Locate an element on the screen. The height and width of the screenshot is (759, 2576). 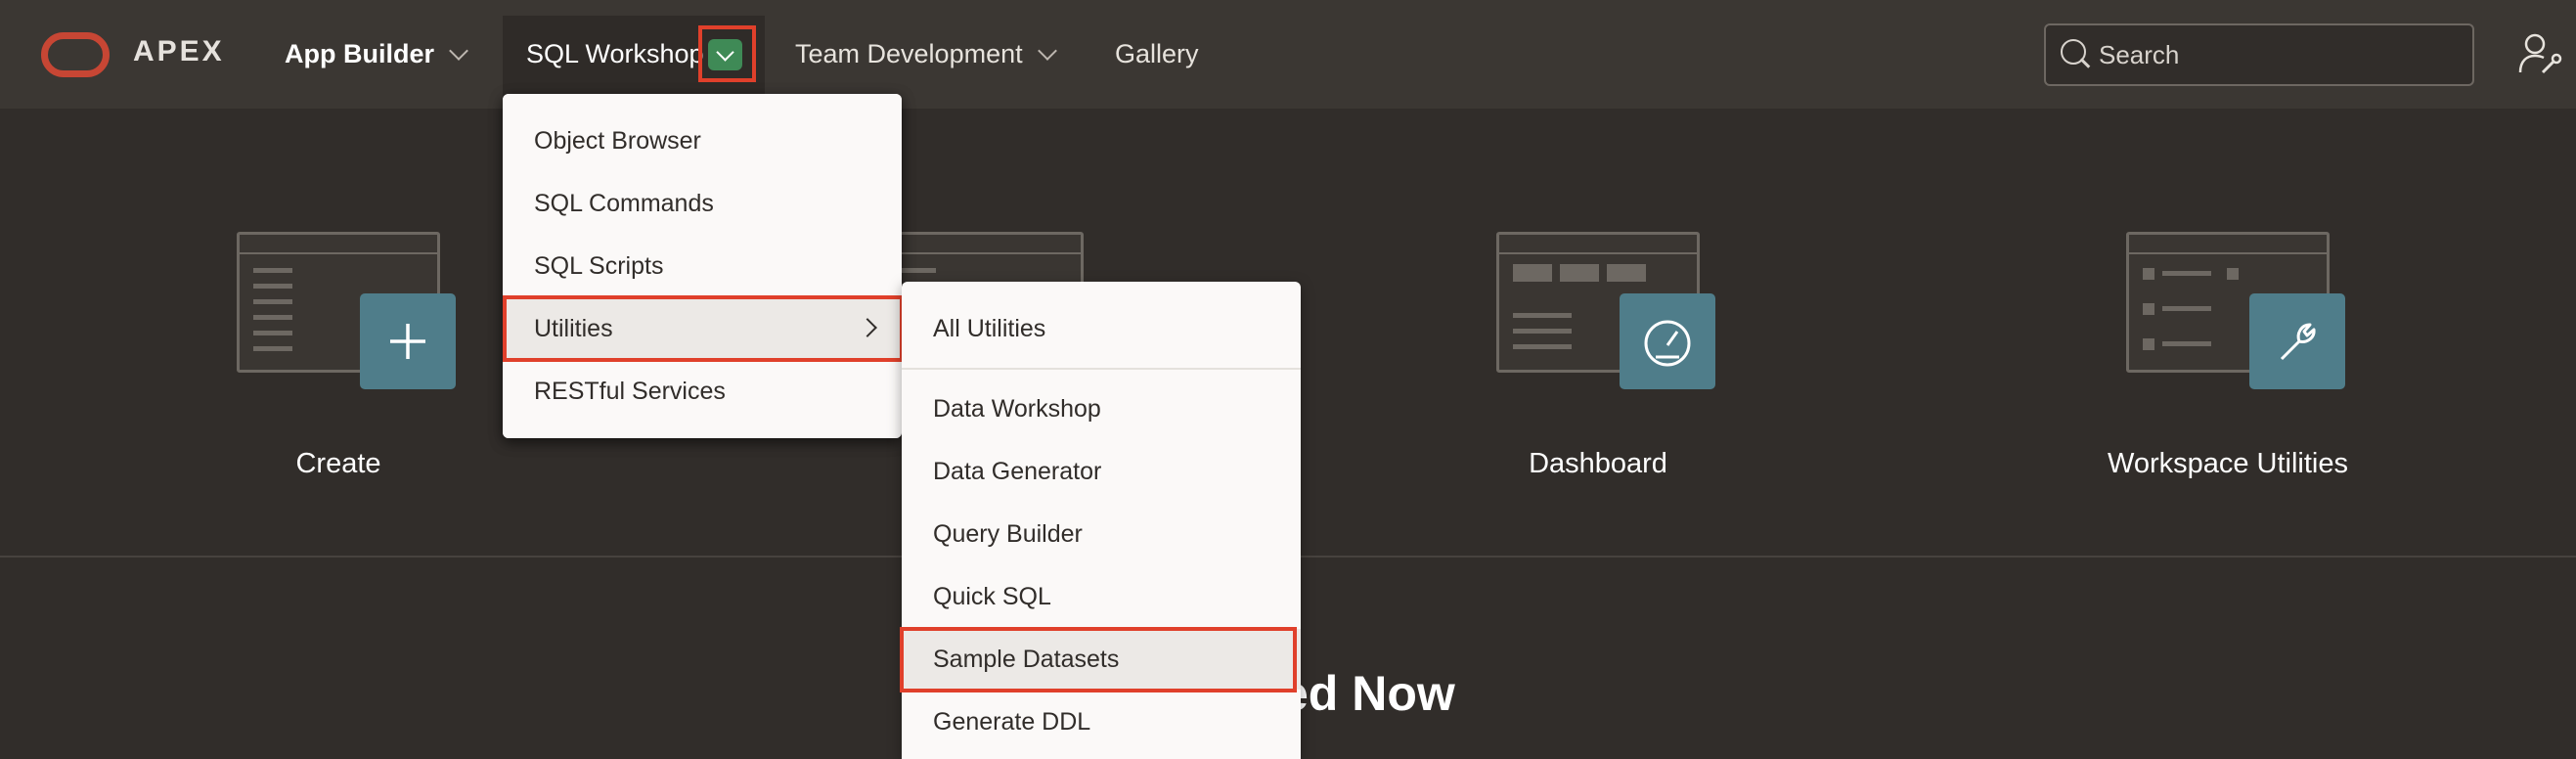
nav-app-builder: App Builder is located at coordinates (377, 54).